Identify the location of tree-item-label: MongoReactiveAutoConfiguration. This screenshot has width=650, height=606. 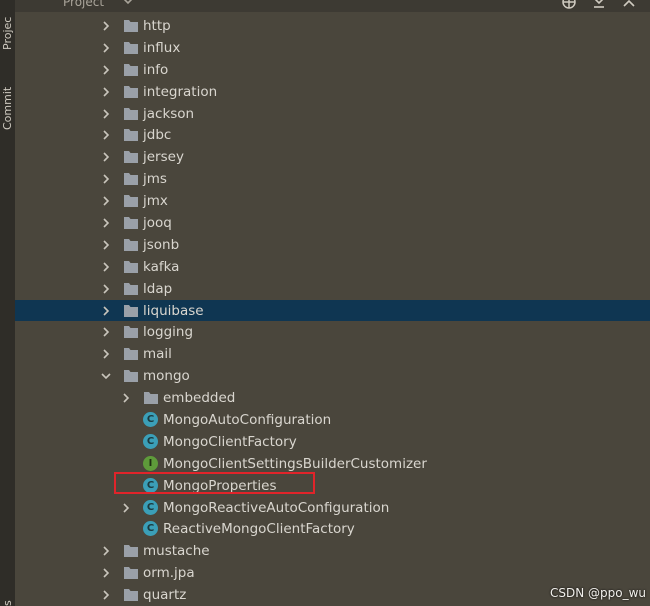
(276, 507).